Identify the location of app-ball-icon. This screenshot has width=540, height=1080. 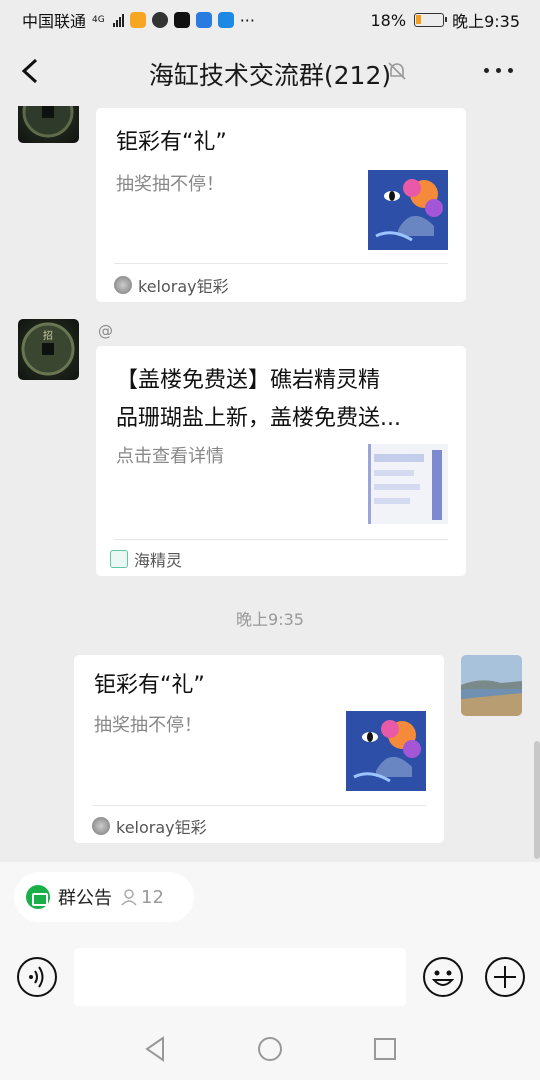
(159, 20).